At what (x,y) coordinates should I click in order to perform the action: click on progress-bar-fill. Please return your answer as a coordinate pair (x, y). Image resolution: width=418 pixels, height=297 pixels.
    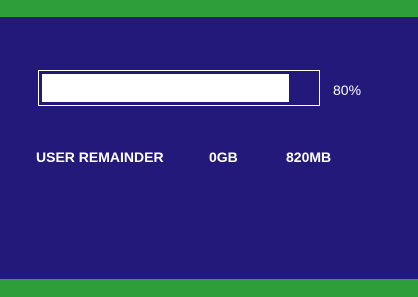
    Looking at the image, I should click on (165, 88).